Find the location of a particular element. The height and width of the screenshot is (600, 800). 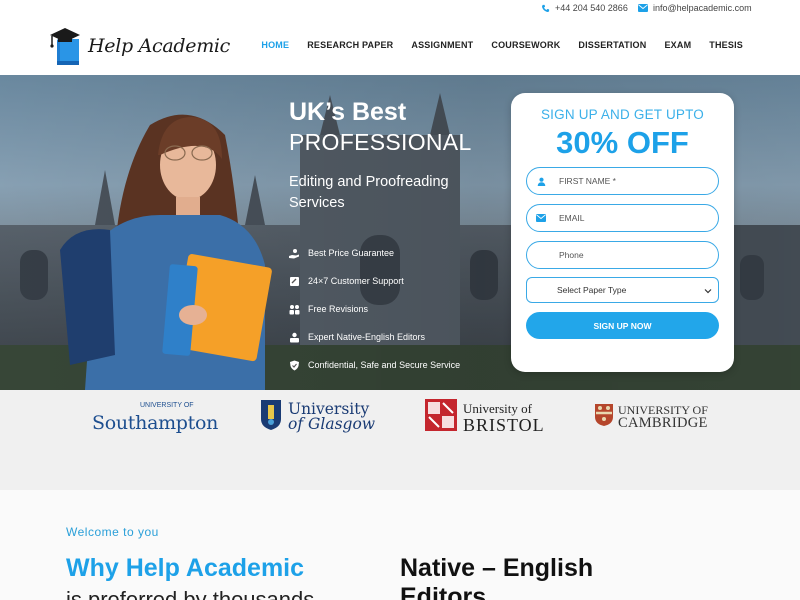

cambridge-crest-icon is located at coordinates (604, 417).